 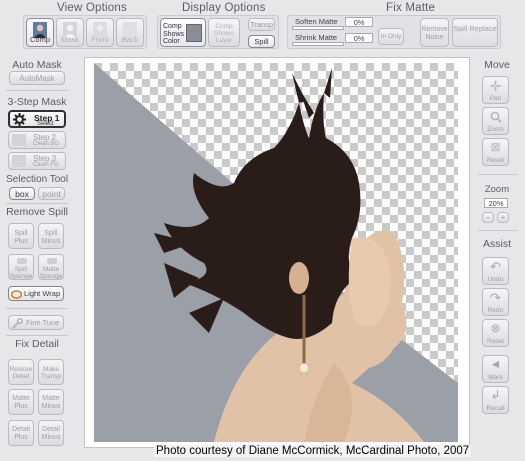 I want to click on remove-spill-header: Remove Spill, so click(x=37, y=212).